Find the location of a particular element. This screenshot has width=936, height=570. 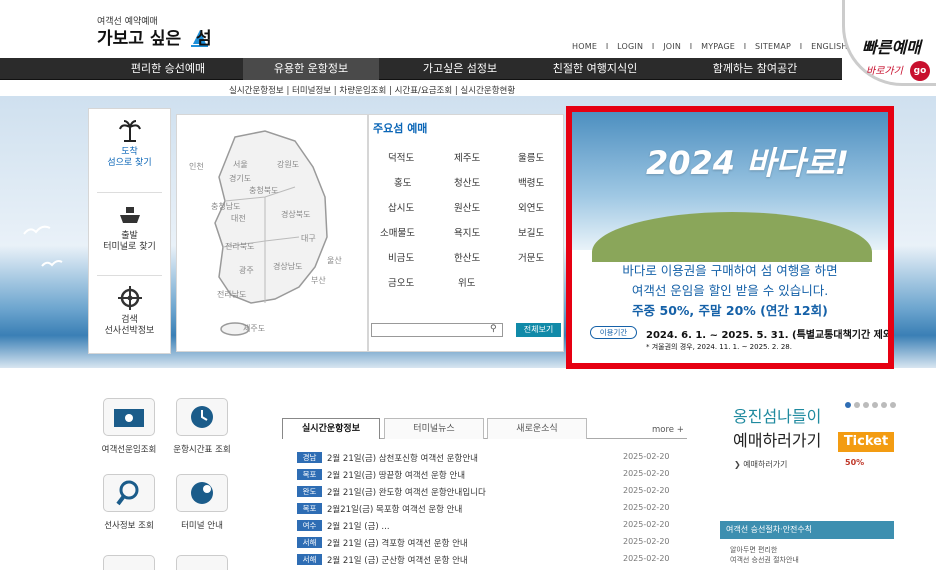

nav-travel-qna: 친절한 여행지식인 is located at coordinates (595, 69).